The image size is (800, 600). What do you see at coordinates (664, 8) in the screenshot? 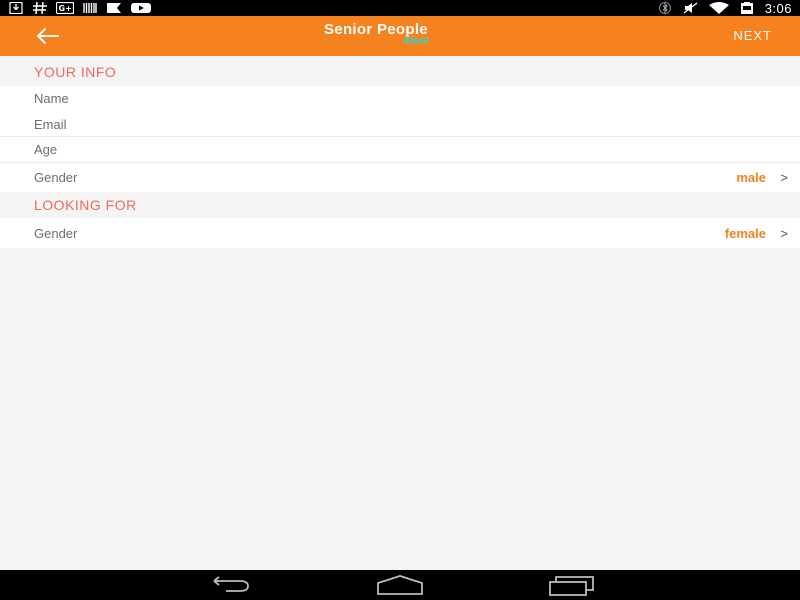
I see `bluetooth-icon` at bounding box center [664, 8].